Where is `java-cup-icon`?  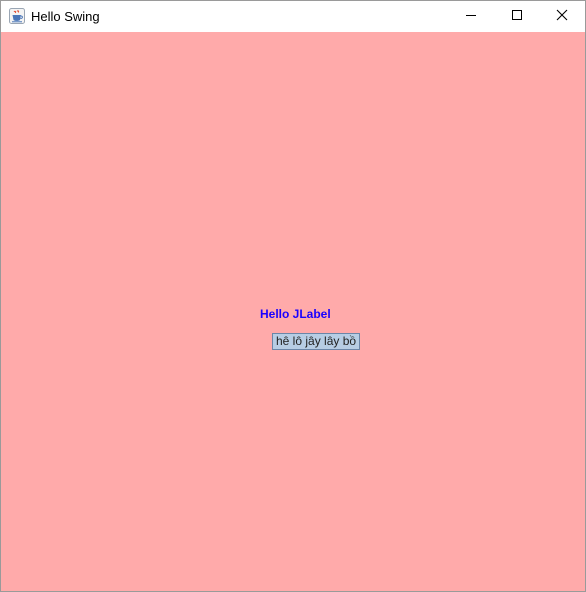 java-cup-icon is located at coordinates (17, 16).